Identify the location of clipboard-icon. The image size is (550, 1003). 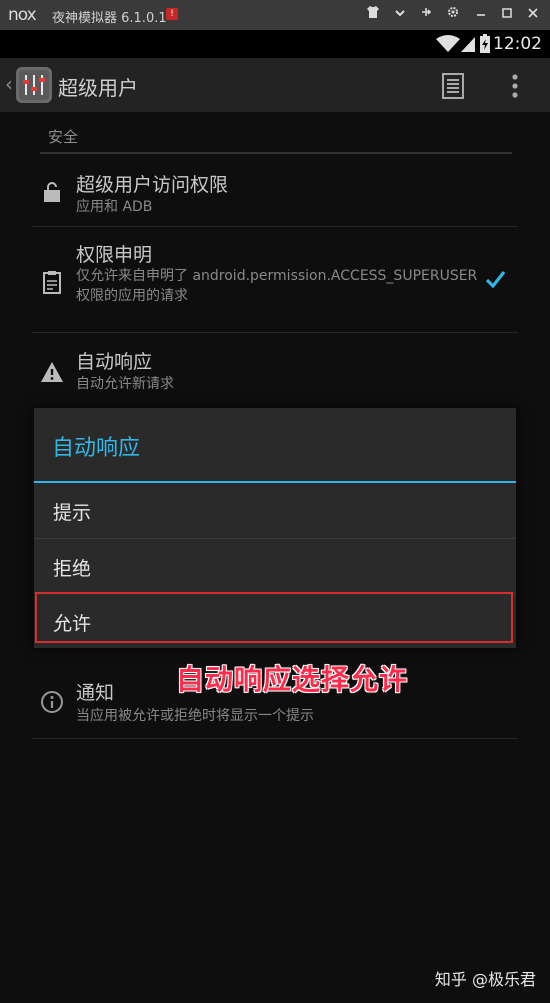
(52, 282).